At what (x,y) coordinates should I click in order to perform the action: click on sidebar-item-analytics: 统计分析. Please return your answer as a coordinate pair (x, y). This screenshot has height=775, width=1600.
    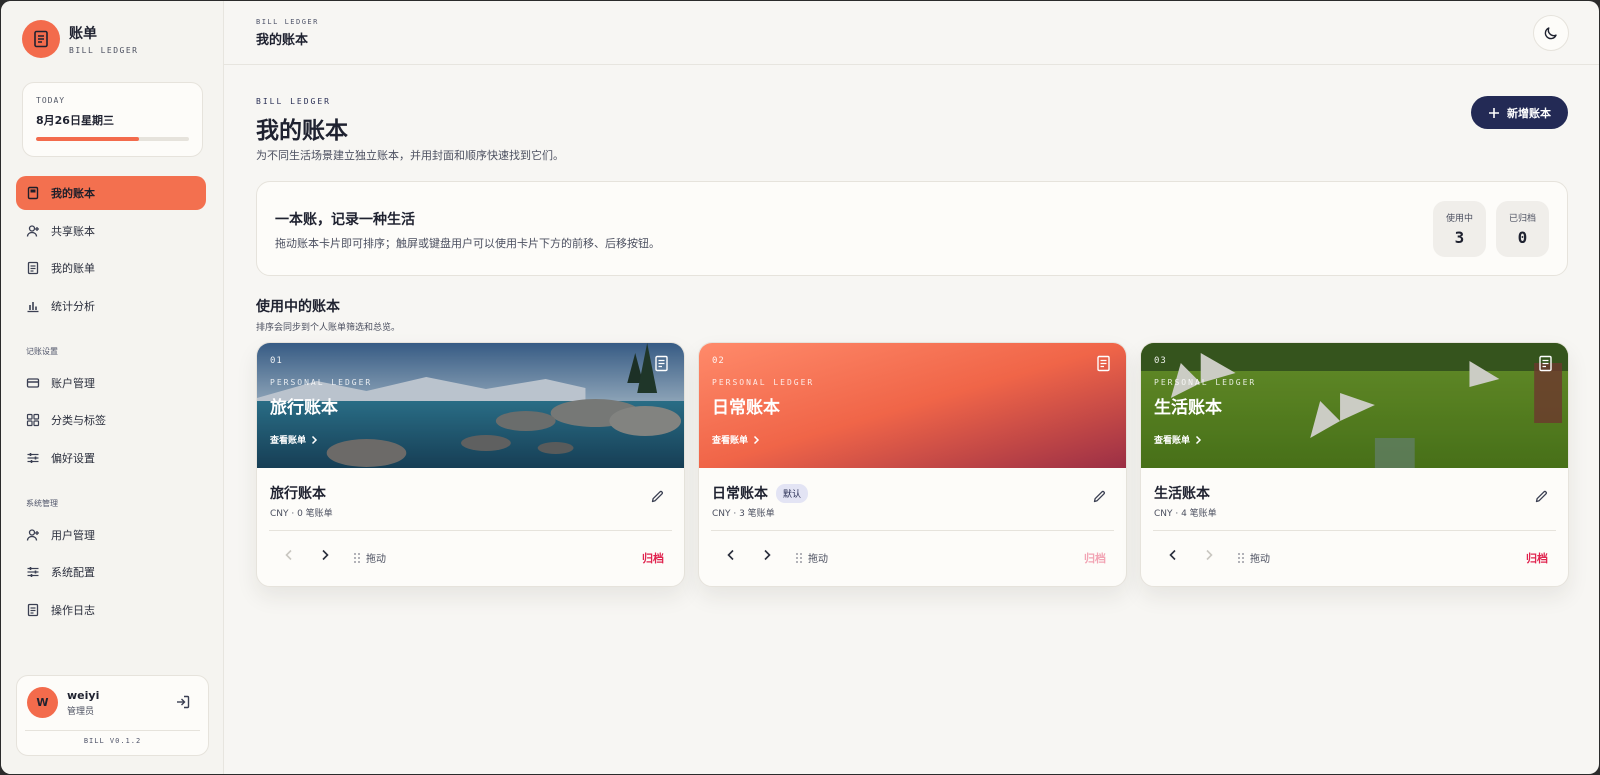
    Looking at the image, I should click on (111, 306).